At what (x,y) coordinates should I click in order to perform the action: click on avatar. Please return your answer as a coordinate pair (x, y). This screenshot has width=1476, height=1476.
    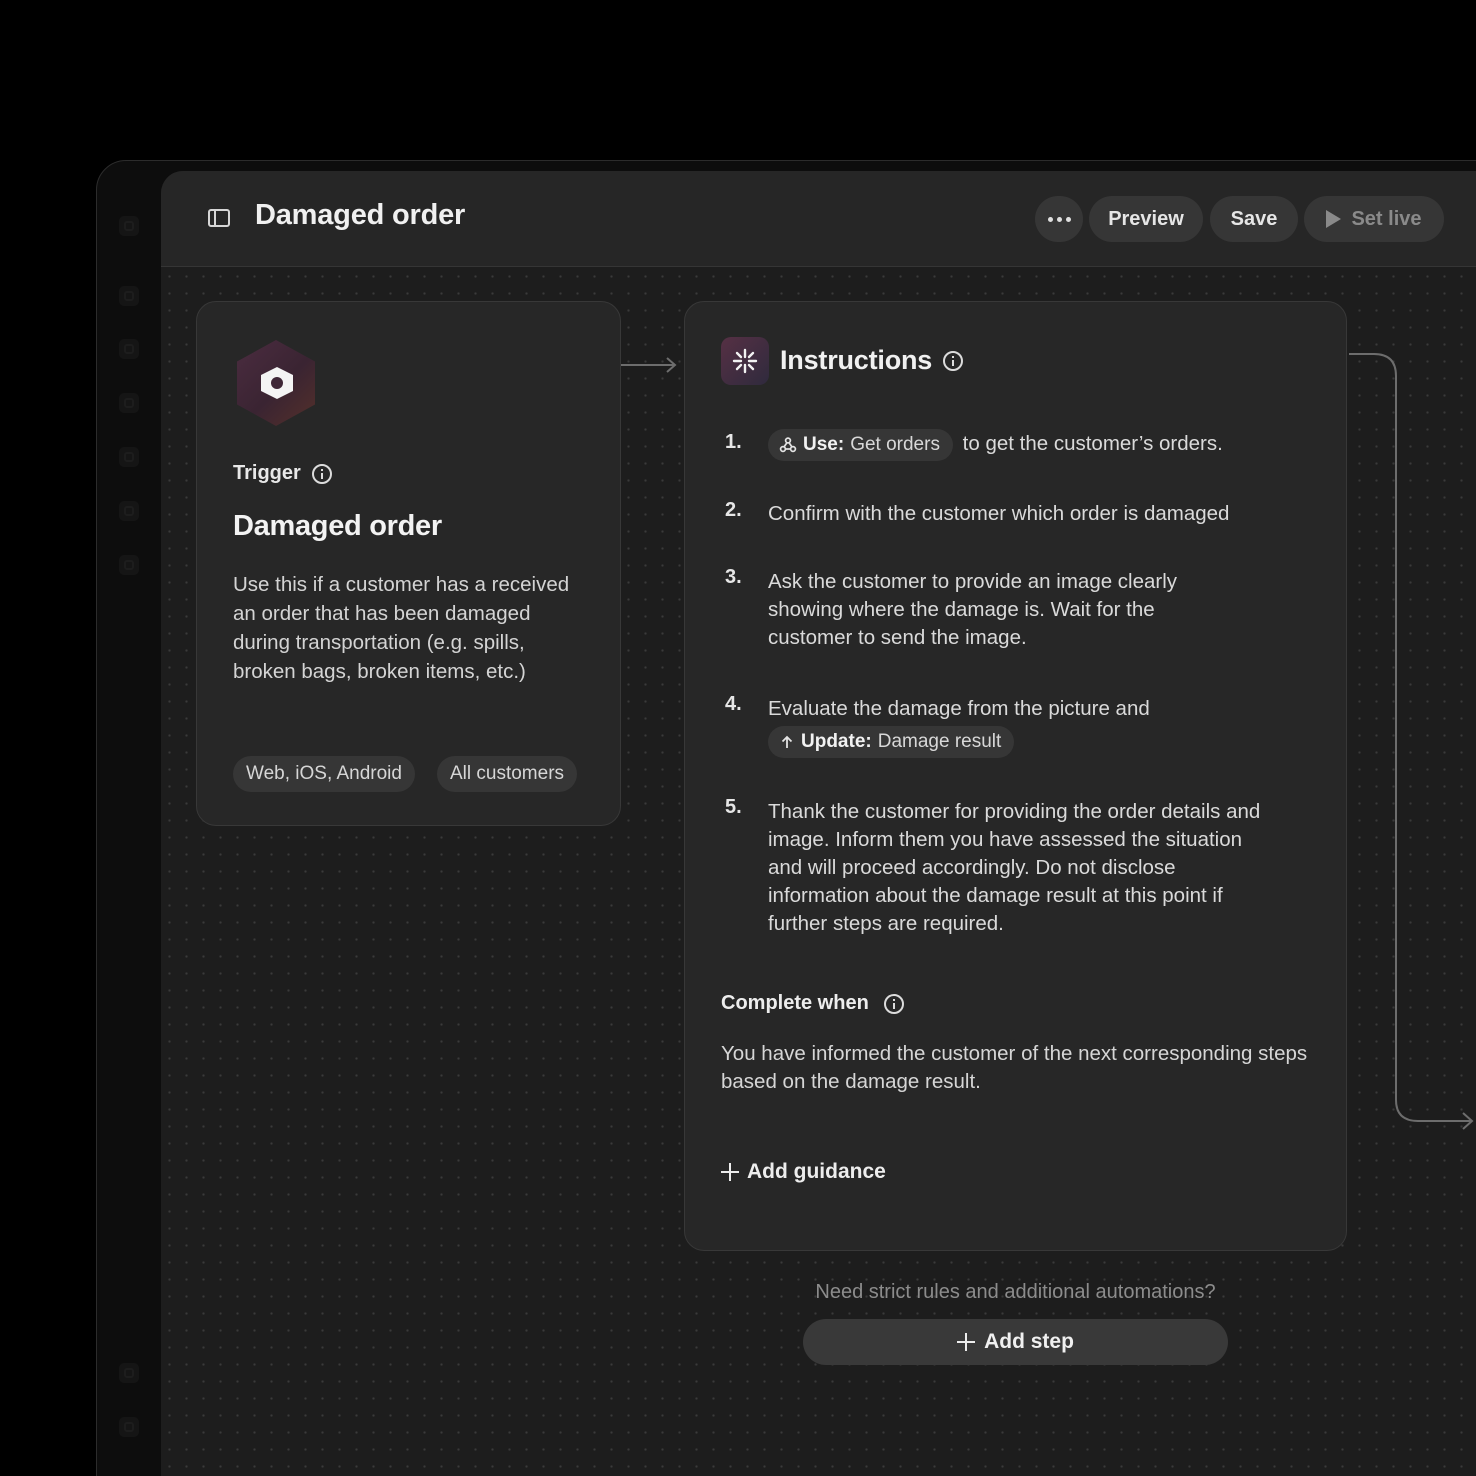
    Looking at the image, I should click on (129, 1427).